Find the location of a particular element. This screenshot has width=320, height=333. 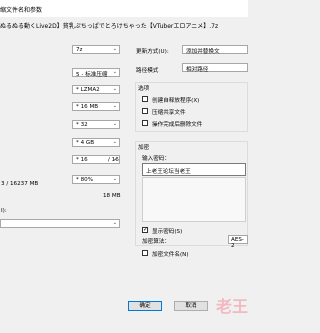

encryption-method-value: AES-2 is located at coordinates (237, 242).